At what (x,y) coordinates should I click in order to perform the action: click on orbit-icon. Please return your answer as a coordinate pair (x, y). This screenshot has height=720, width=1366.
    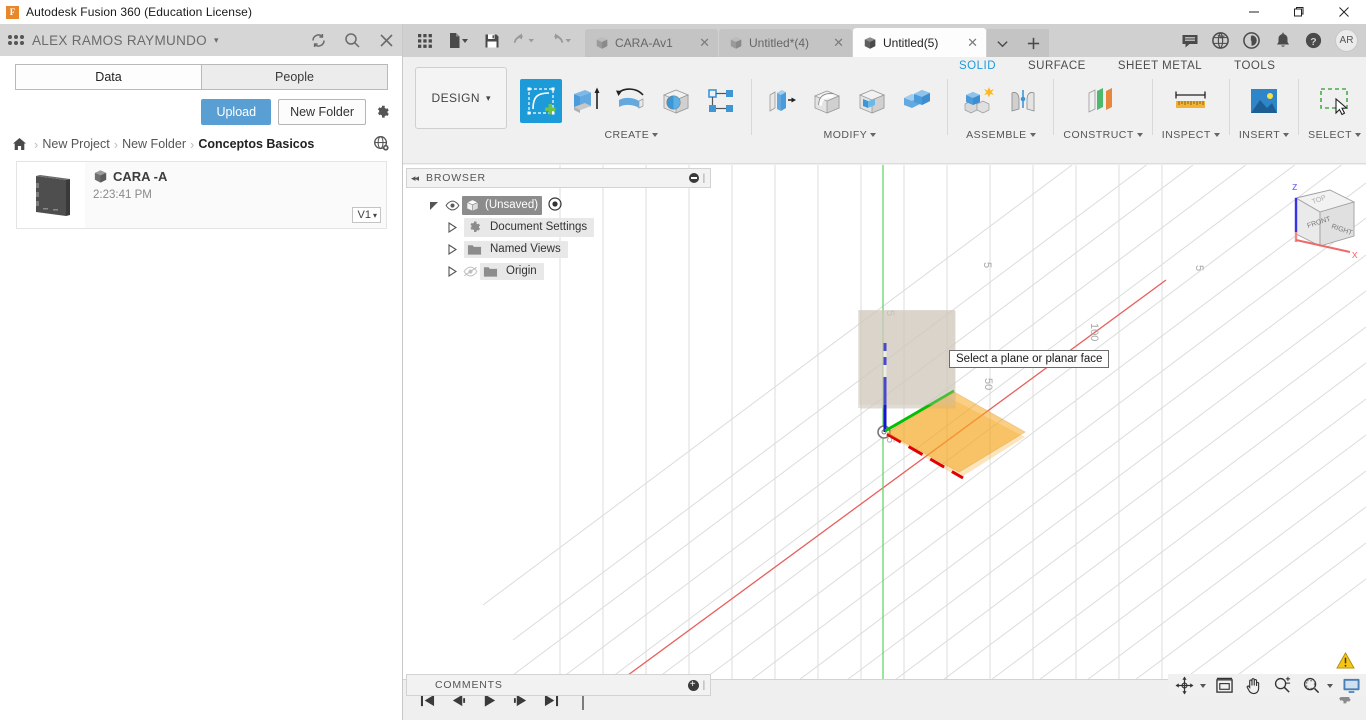
    Looking at the image, I should click on (1184, 685).